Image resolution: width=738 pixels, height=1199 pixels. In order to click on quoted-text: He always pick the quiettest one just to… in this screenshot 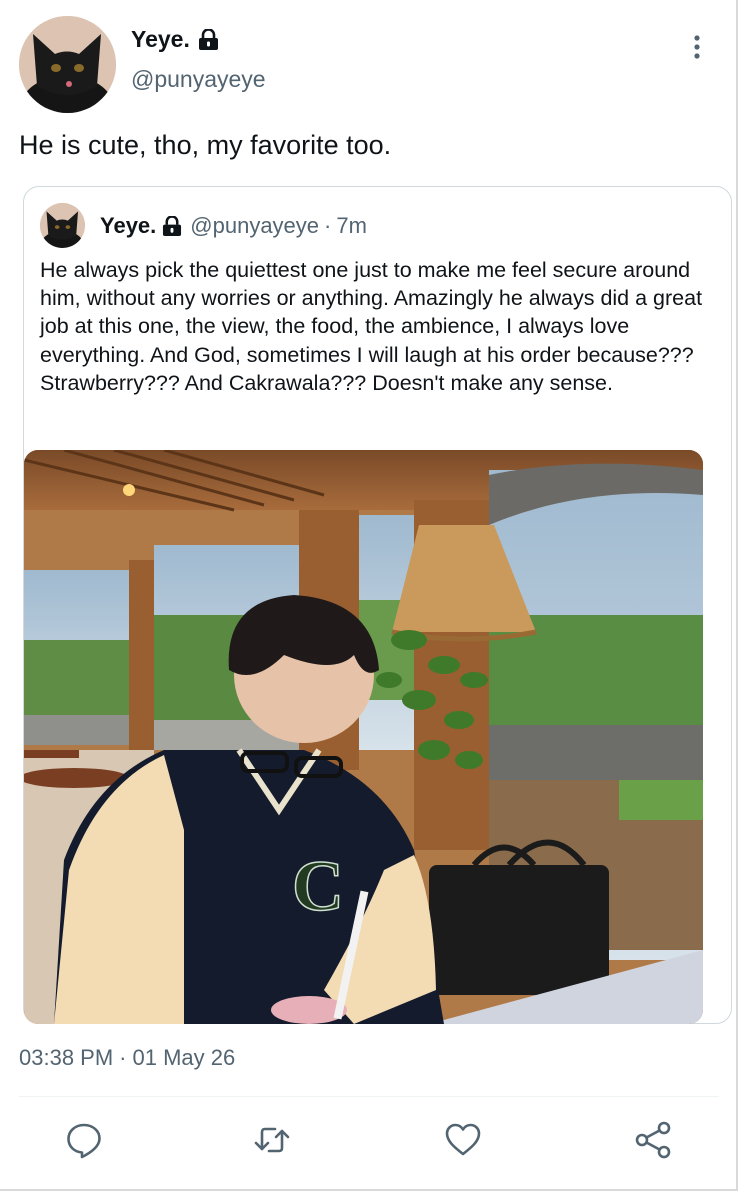, I will do `click(371, 326)`.